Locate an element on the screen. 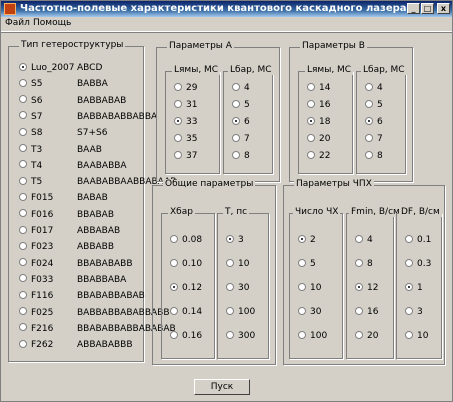 The image size is (453, 402). option-chx-col1: 5 is located at coordinates (307, 264).